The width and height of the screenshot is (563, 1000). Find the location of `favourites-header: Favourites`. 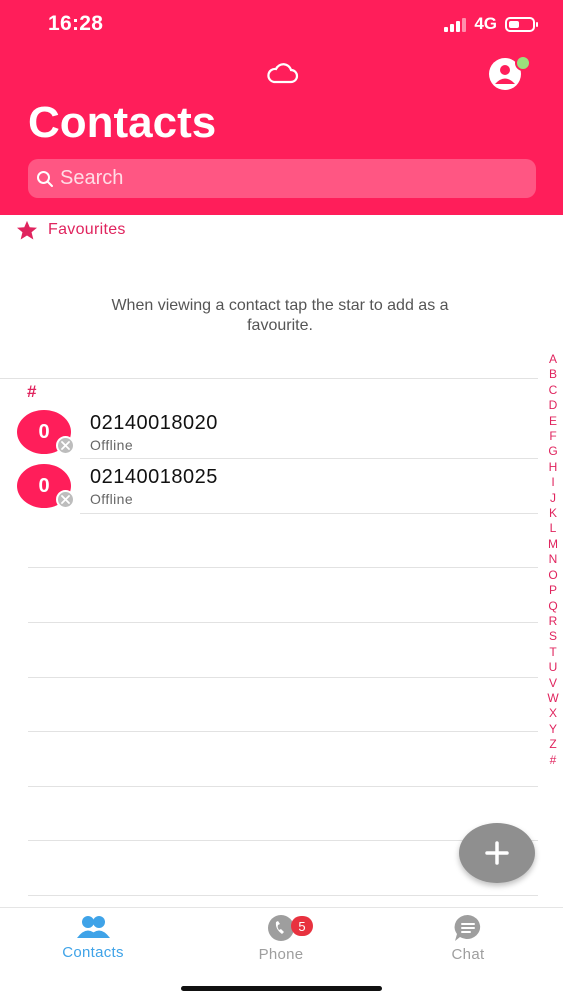

favourites-header: Favourites is located at coordinates (71, 230).